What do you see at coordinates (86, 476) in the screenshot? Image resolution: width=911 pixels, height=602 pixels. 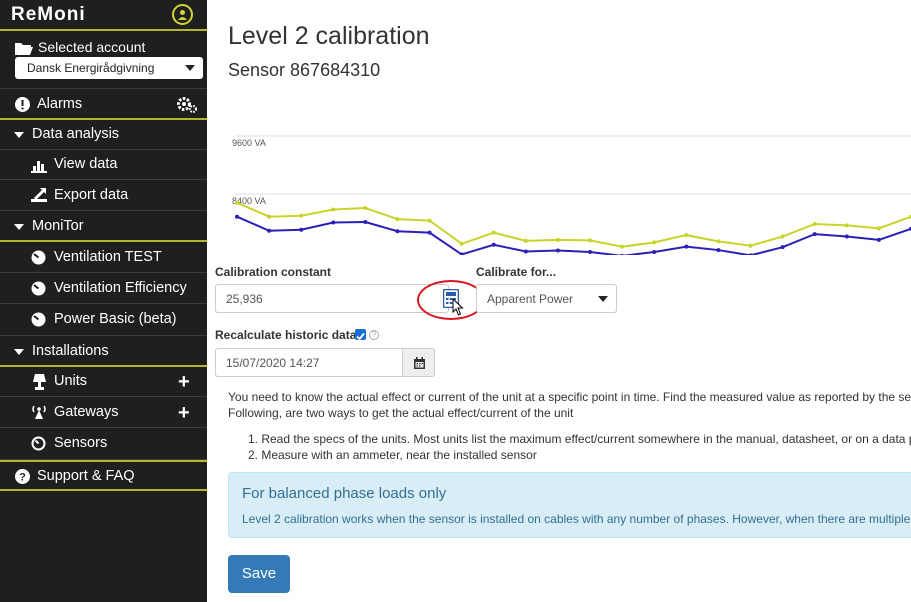 I see `sidebar-item-label: Support & FAQ` at bounding box center [86, 476].